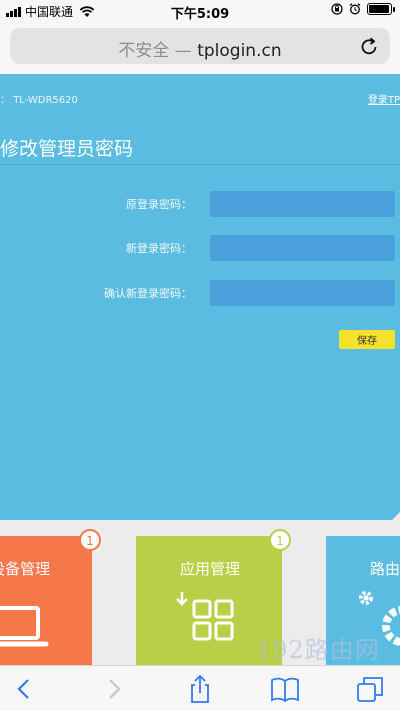  I want to click on url-display: 不安全 — tplogin.cn, so click(200, 48).